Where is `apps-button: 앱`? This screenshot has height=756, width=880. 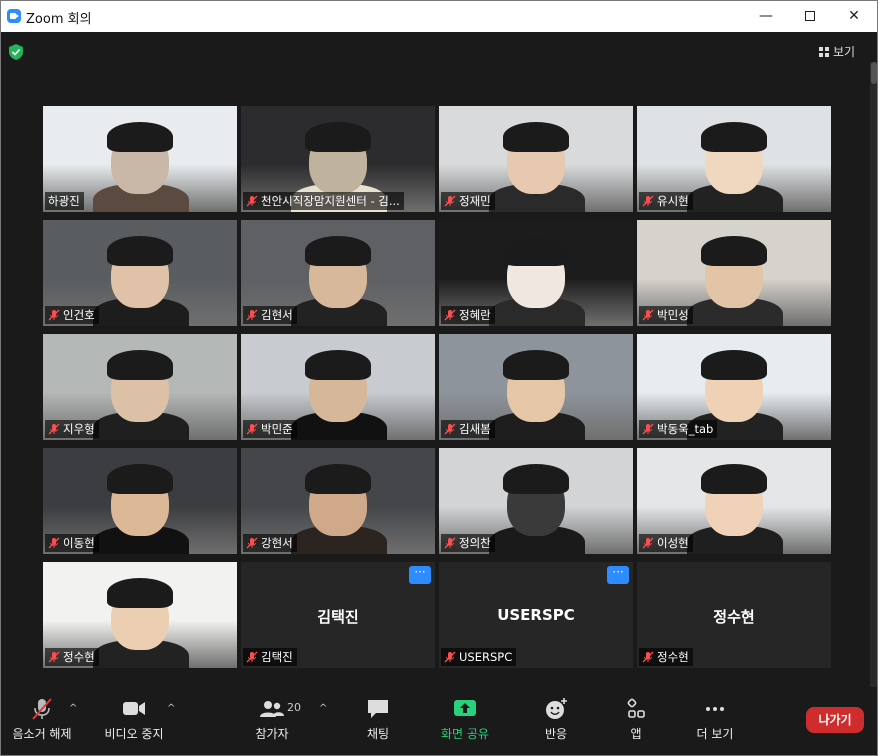 apps-button: 앱 is located at coordinates (636, 719).